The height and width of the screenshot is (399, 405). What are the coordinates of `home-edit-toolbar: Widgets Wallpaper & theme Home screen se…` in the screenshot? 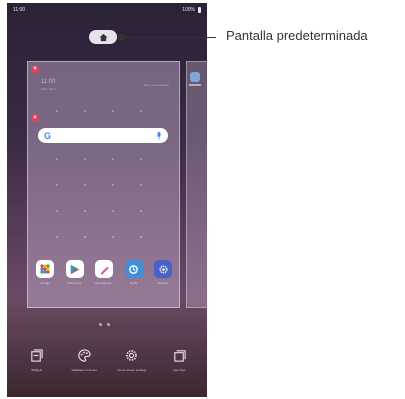 It's located at (108, 360).